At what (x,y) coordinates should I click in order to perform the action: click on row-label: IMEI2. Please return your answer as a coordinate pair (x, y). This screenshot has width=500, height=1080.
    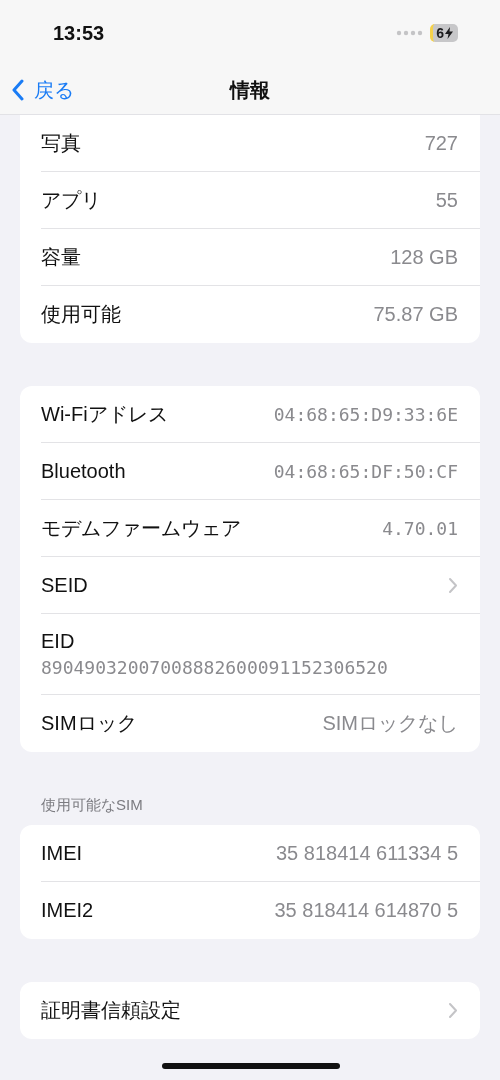
    Looking at the image, I should click on (67, 910).